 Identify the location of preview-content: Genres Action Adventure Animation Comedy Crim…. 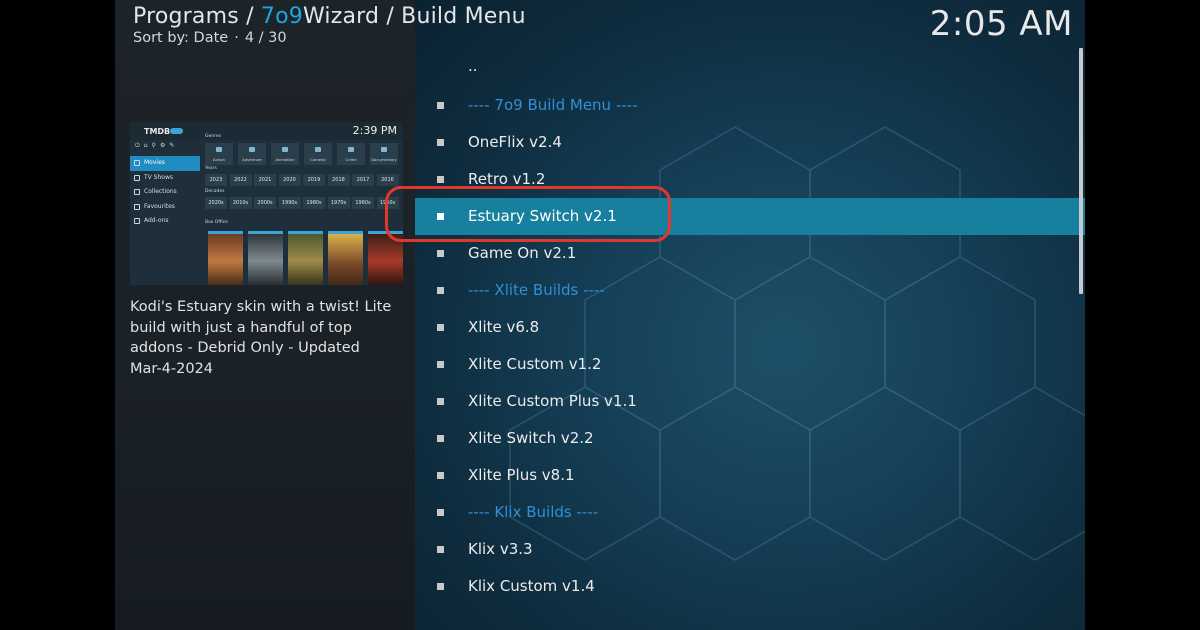
(302, 209).